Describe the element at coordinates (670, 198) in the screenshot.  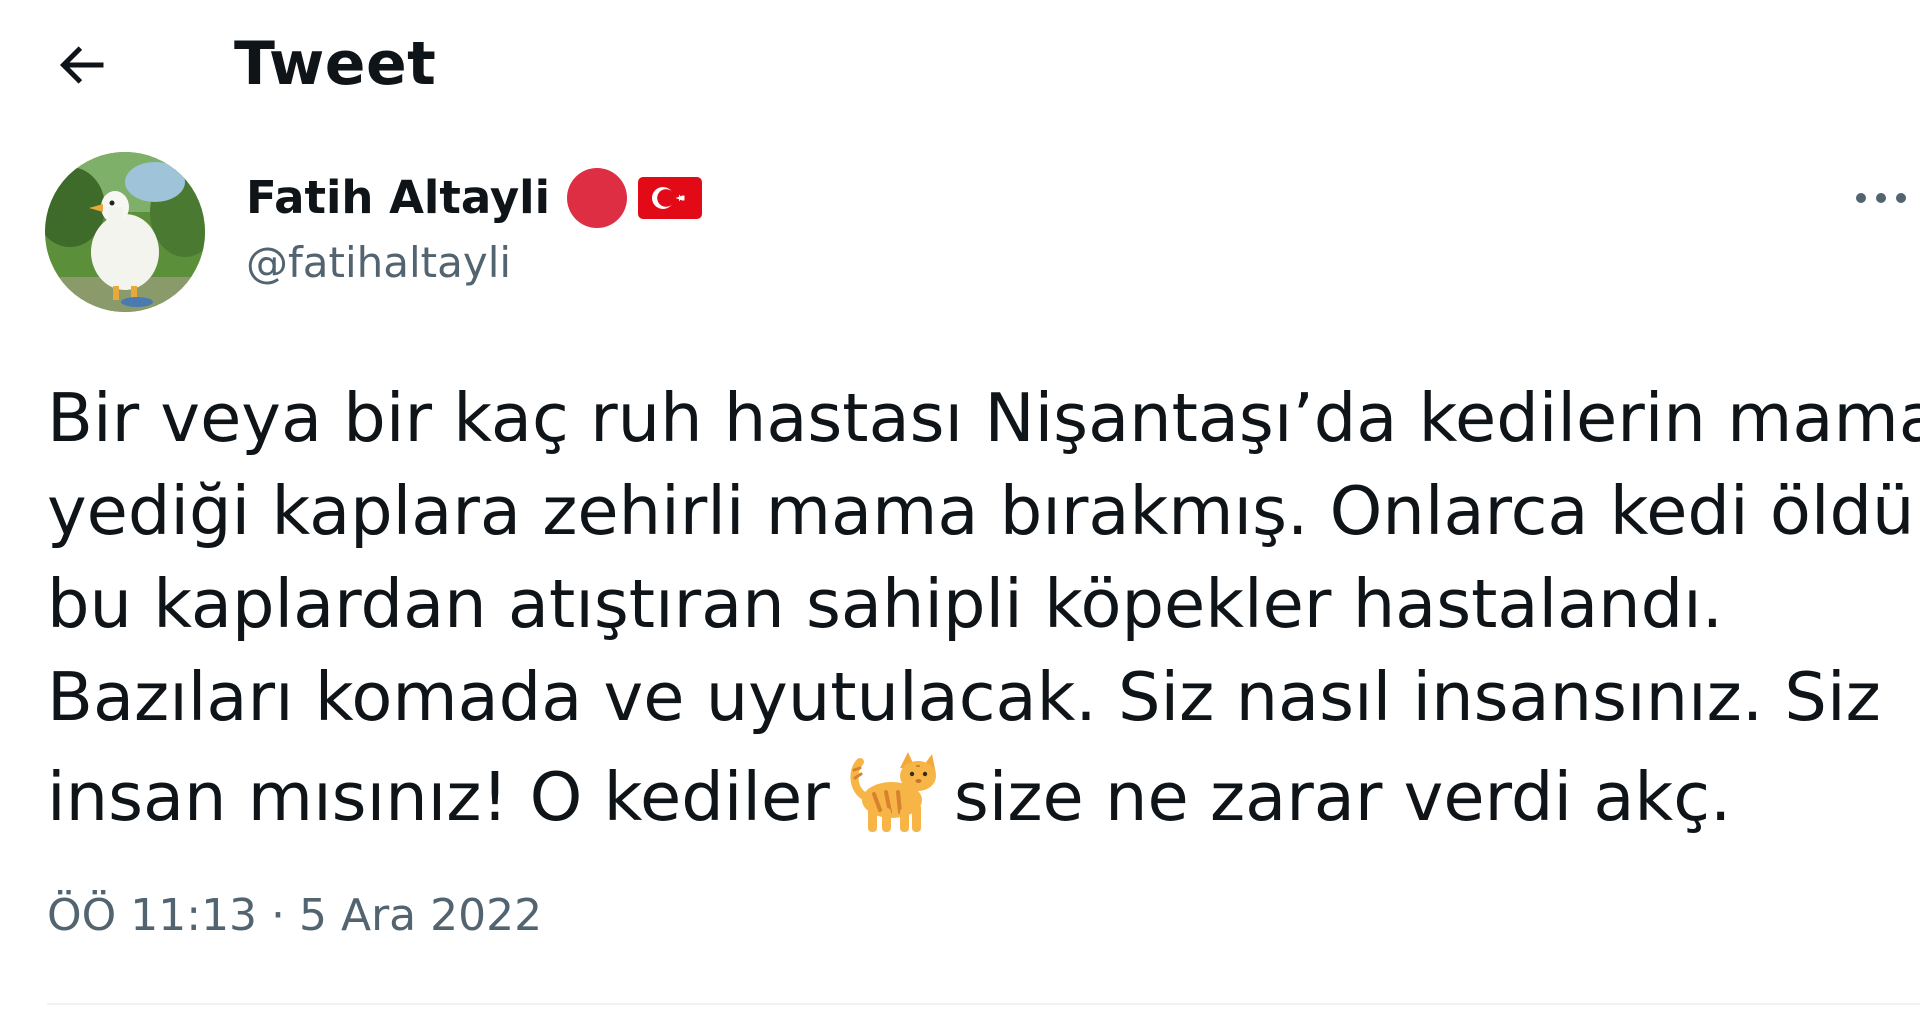
I see `turkey-flag-icon` at that location.